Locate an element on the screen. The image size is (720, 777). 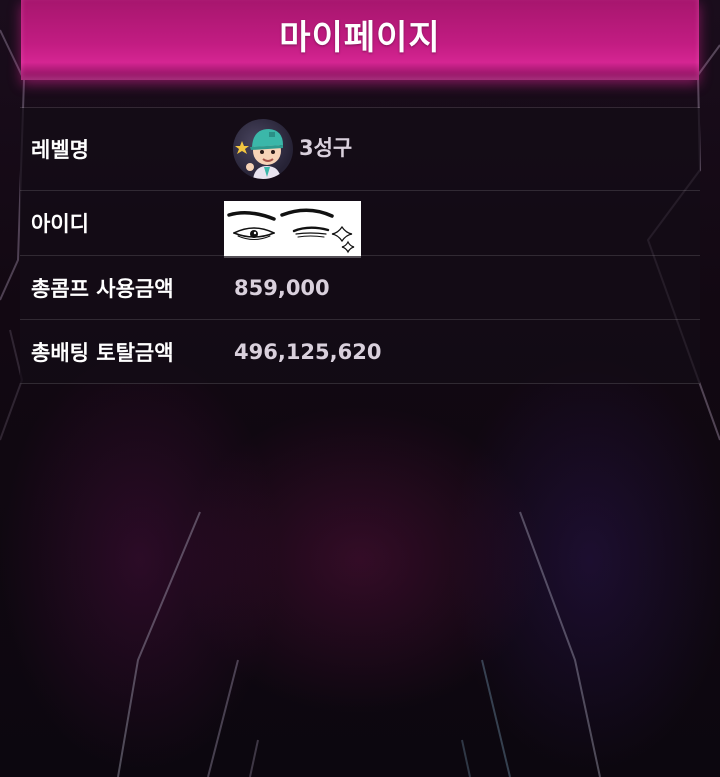
id-row: 아이디 is located at coordinates (360, 224).